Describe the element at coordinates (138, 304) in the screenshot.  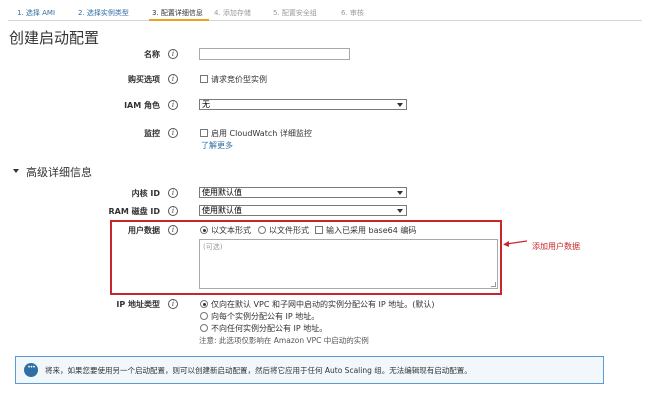
I see `ip-address-type-label: IP 地址类型` at that location.